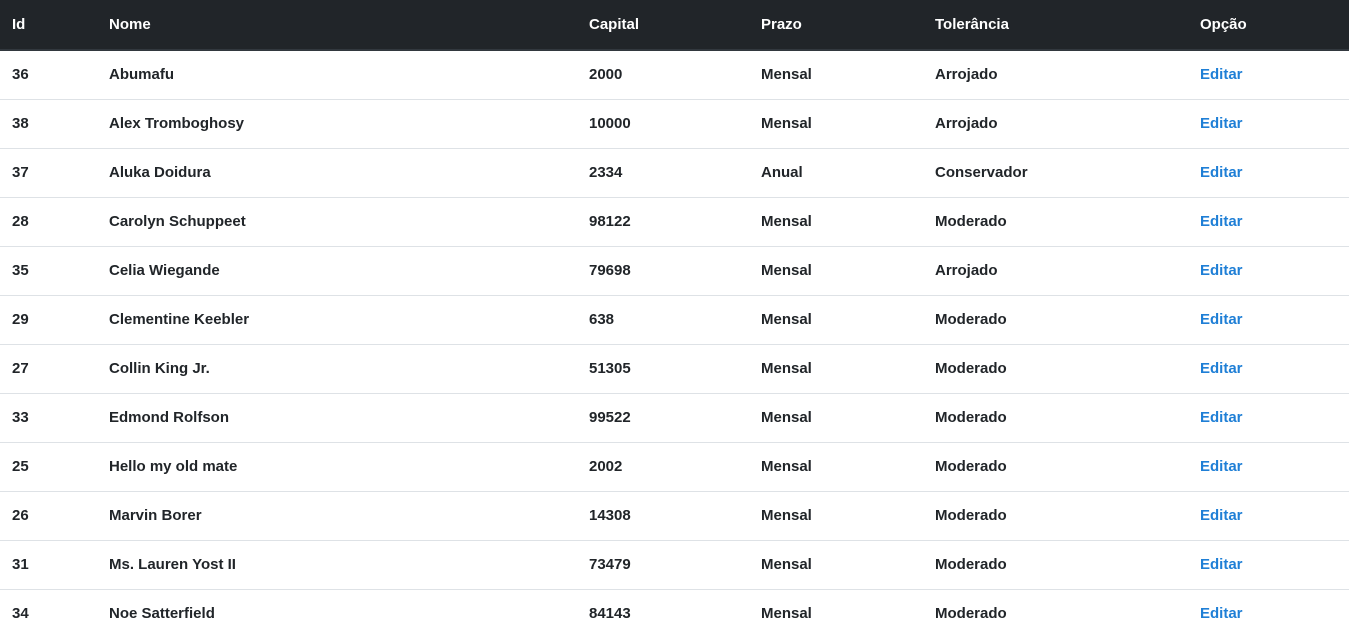 The height and width of the screenshot is (635, 1349). I want to click on cell-nome: Alex Tromboghosy, so click(177, 123).